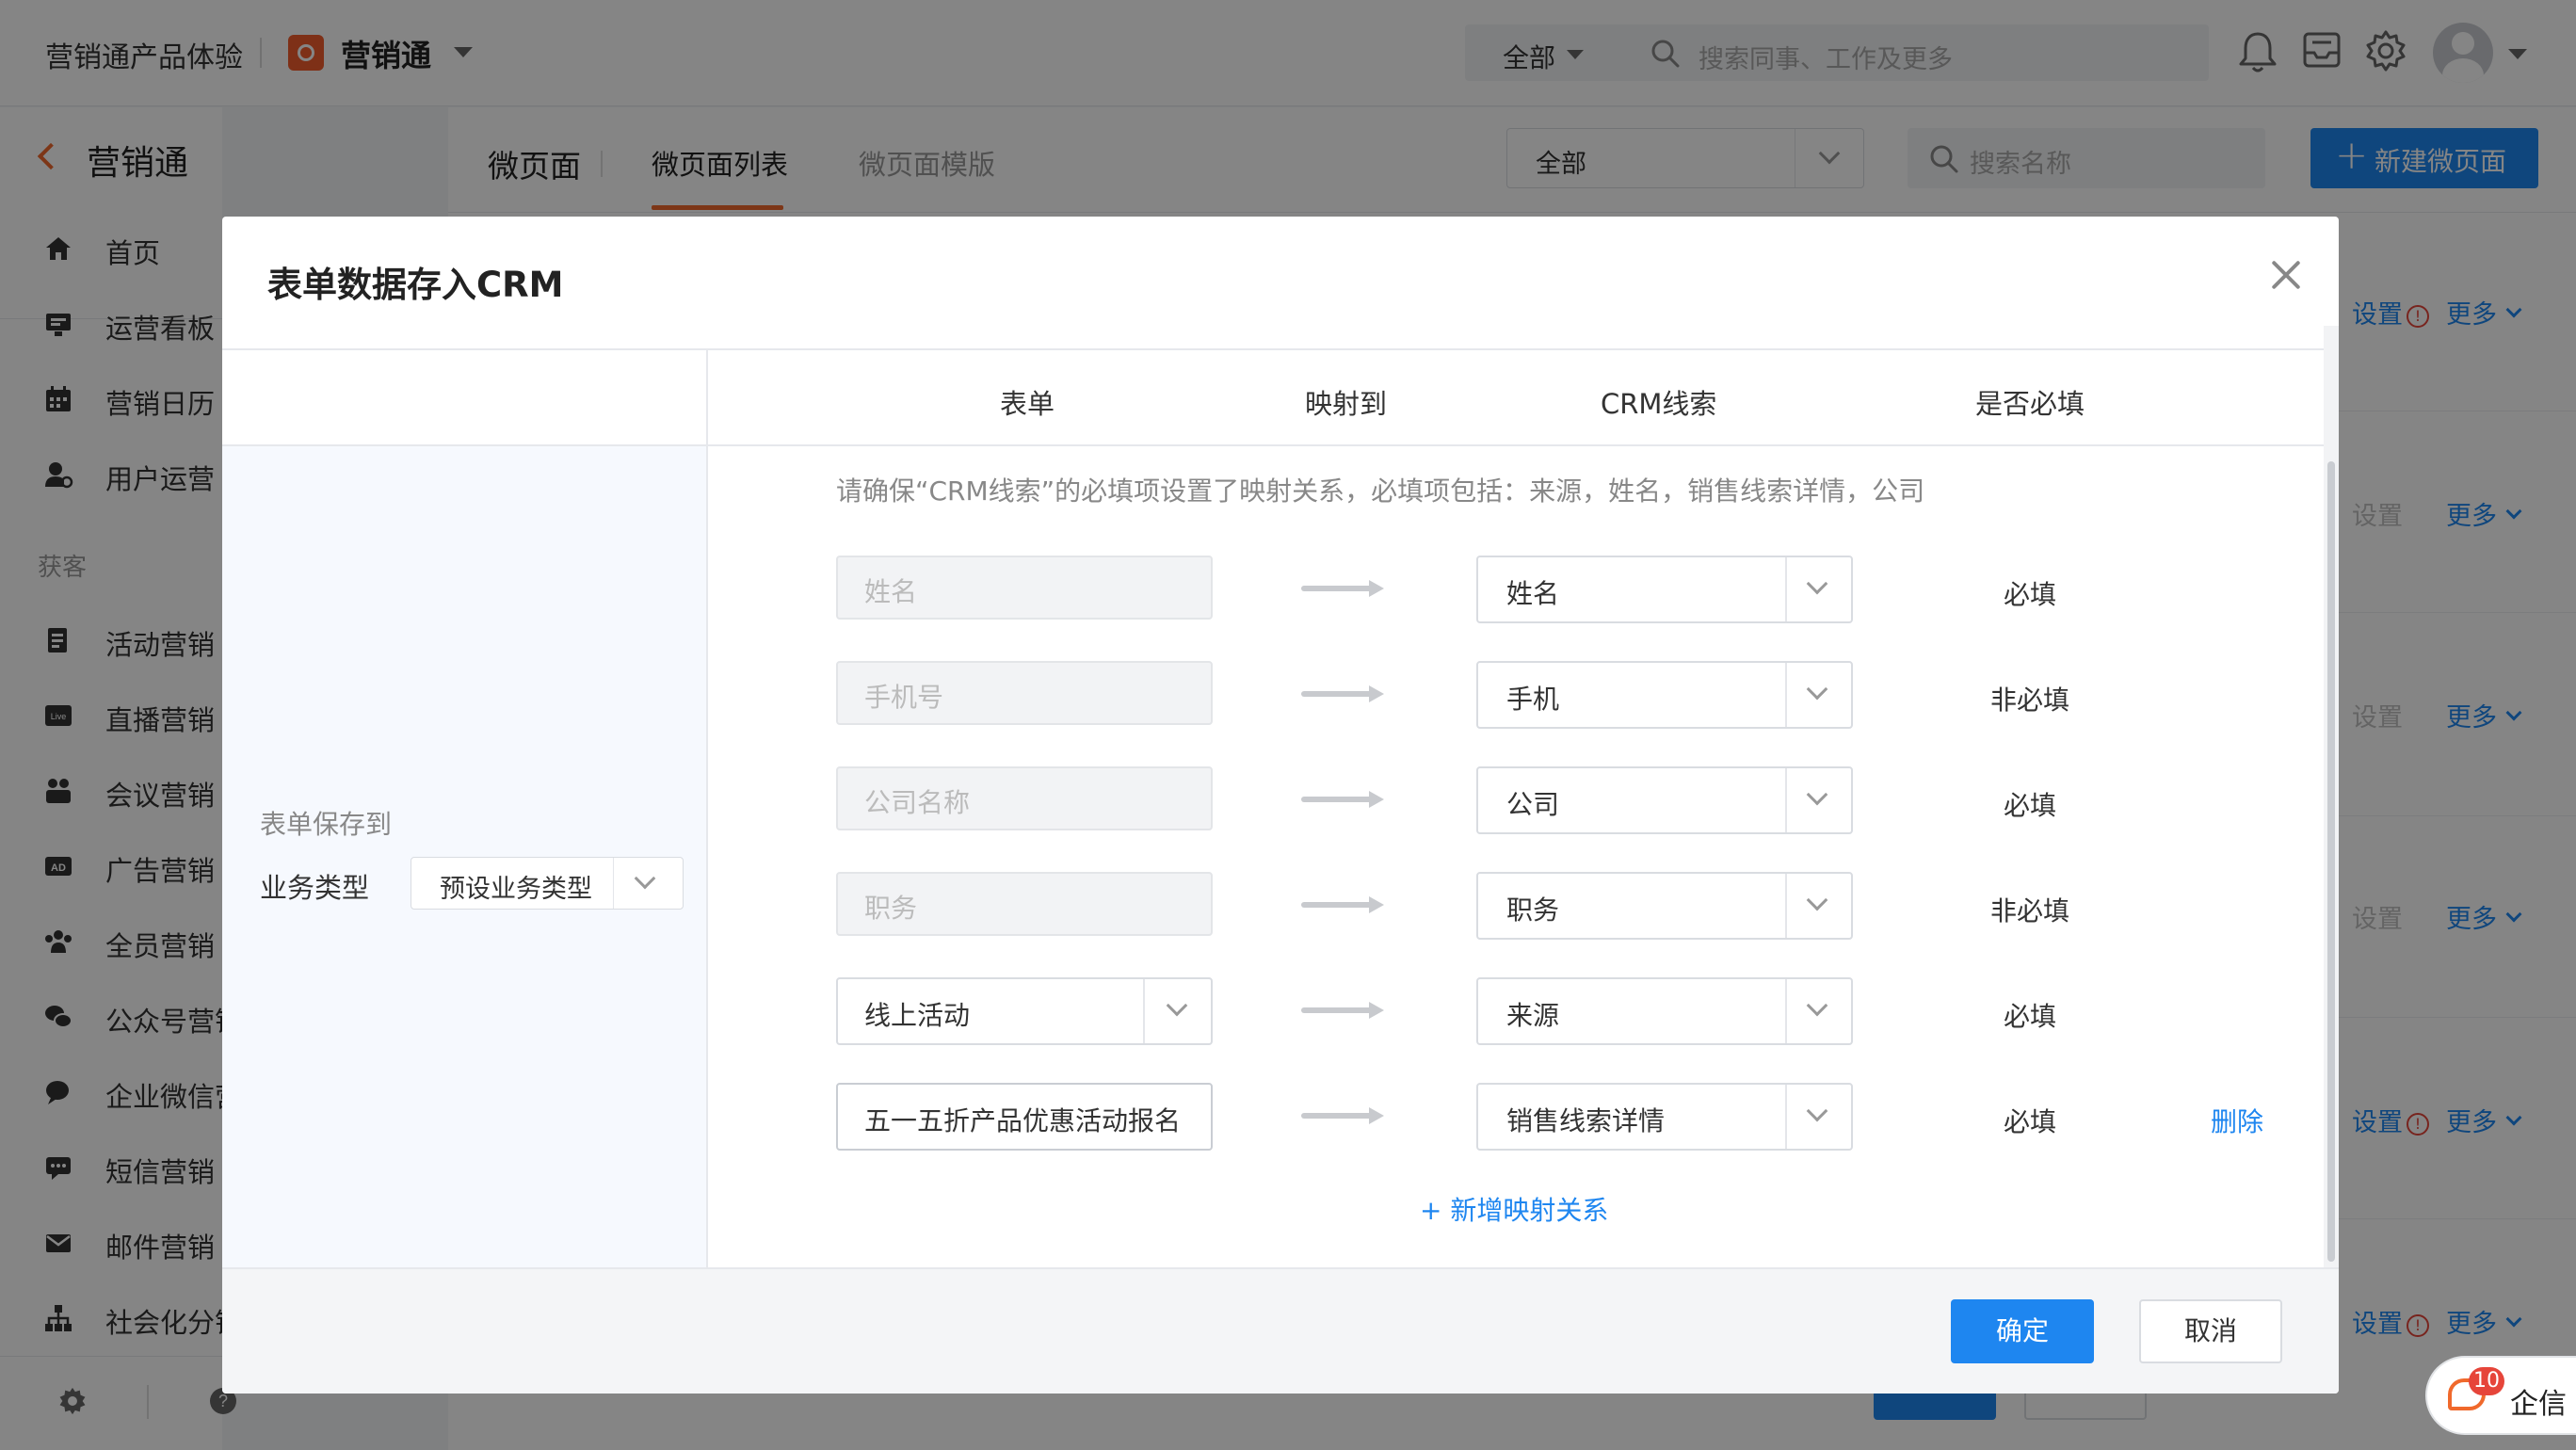 This screenshot has height=1450, width=2576. I want to click on business-type-select: 预设业务类型, so click(547, 883).